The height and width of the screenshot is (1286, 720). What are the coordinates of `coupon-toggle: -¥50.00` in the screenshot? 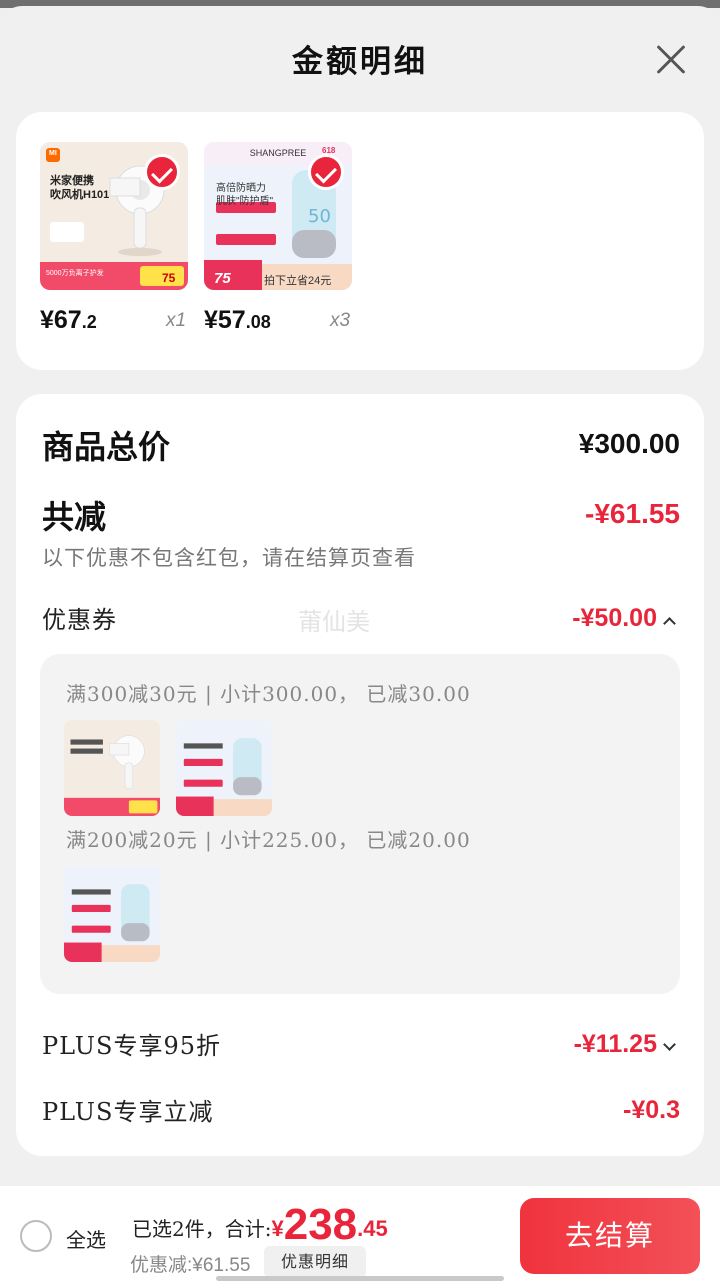 It's located at (624, 618).